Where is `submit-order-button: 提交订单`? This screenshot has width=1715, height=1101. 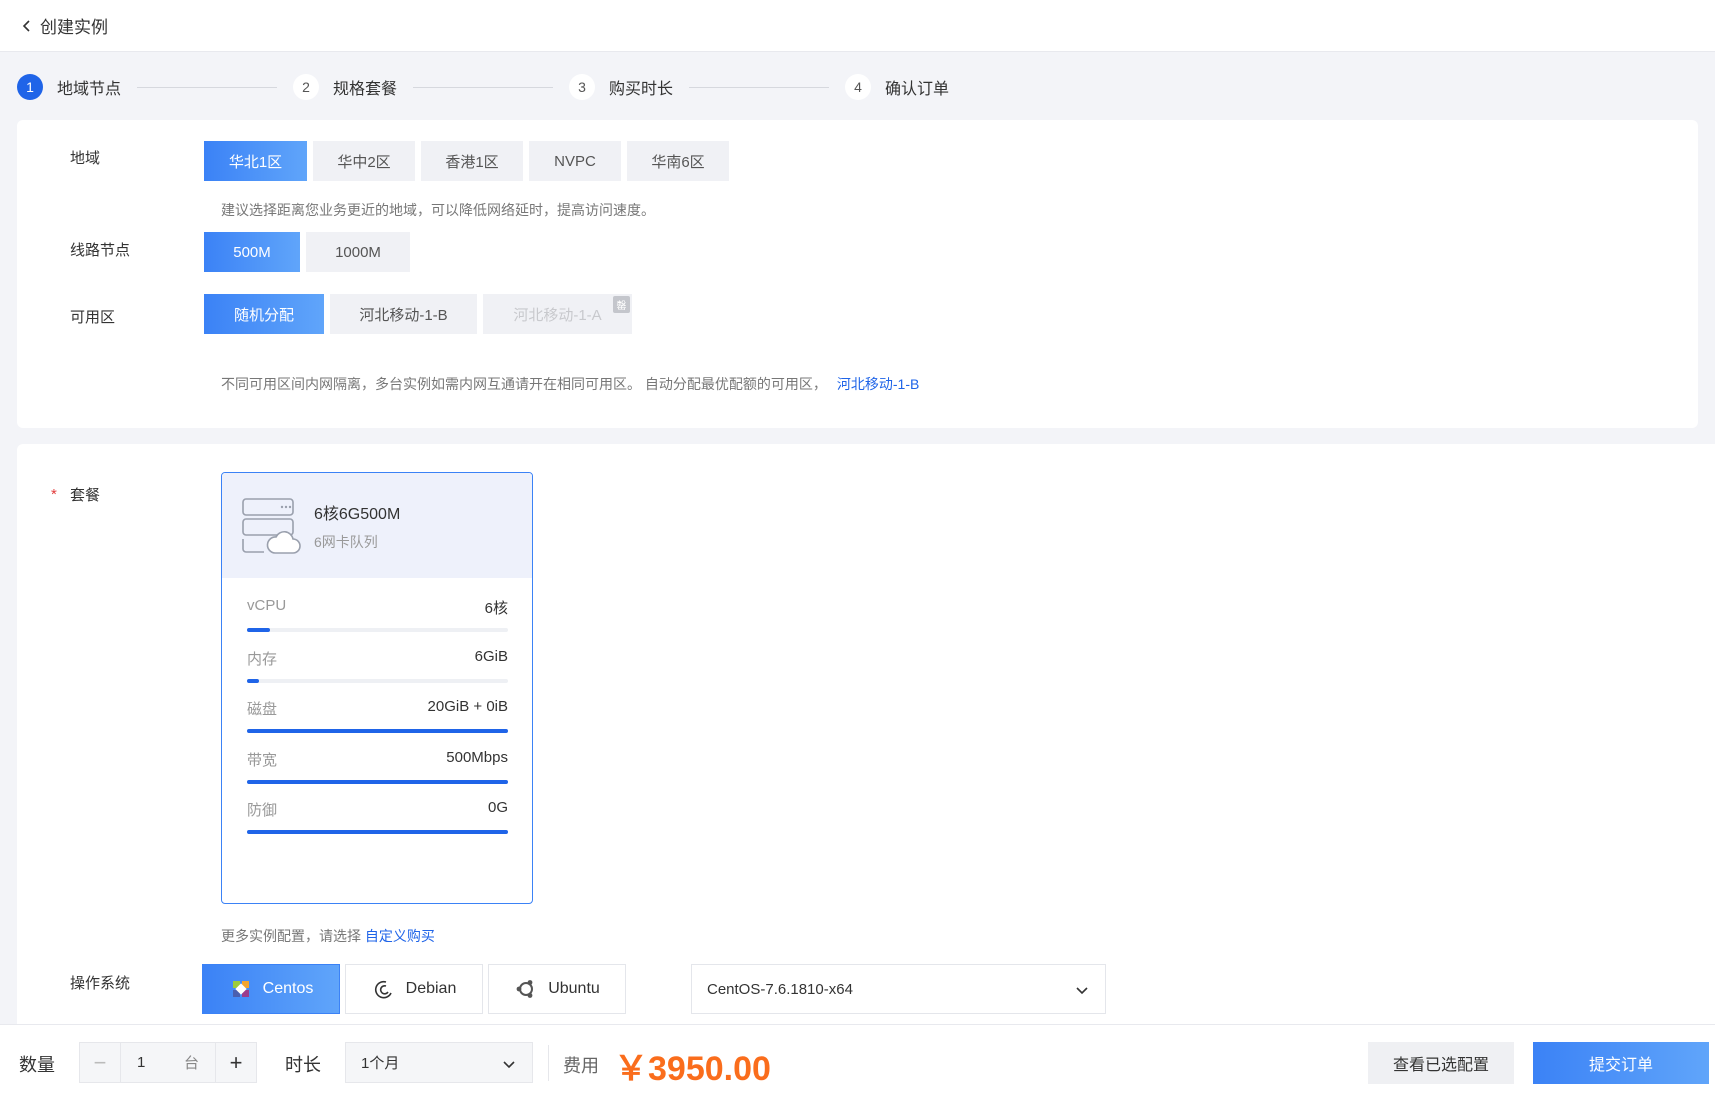 submit-order-button: 提交订单 is located at coordinates (1621, 1063).